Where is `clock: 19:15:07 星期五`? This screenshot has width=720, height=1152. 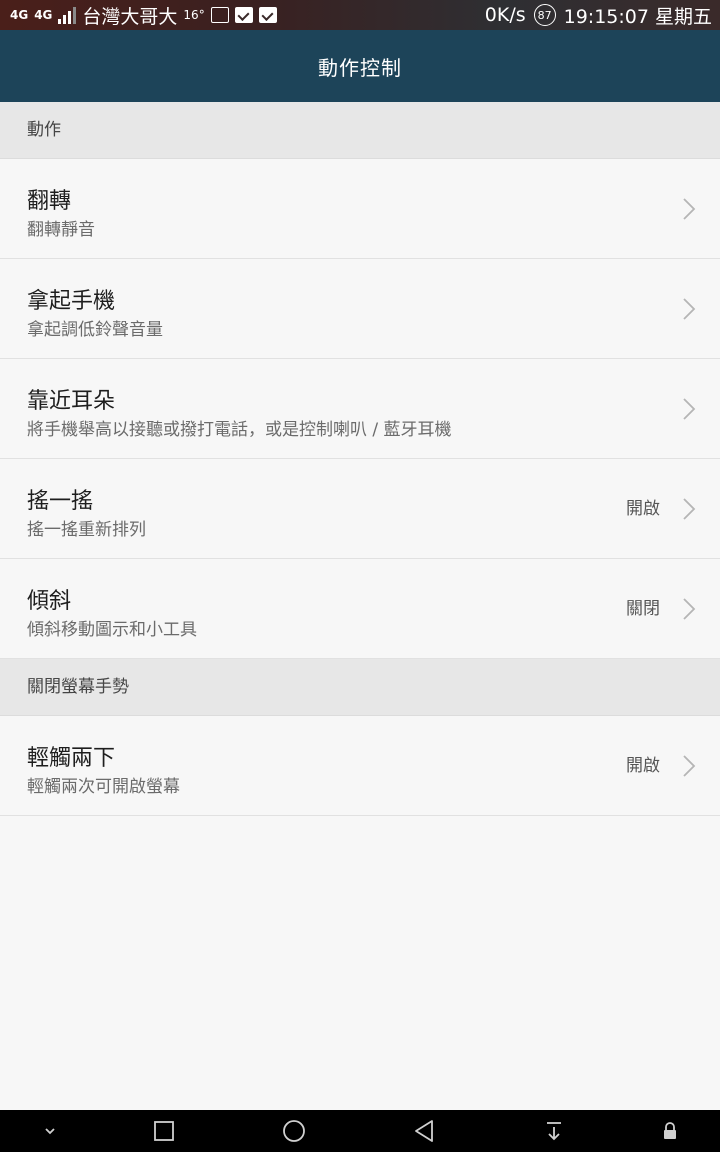 clock: 19:15:07 星期五 is located at coordinates (637, 16).